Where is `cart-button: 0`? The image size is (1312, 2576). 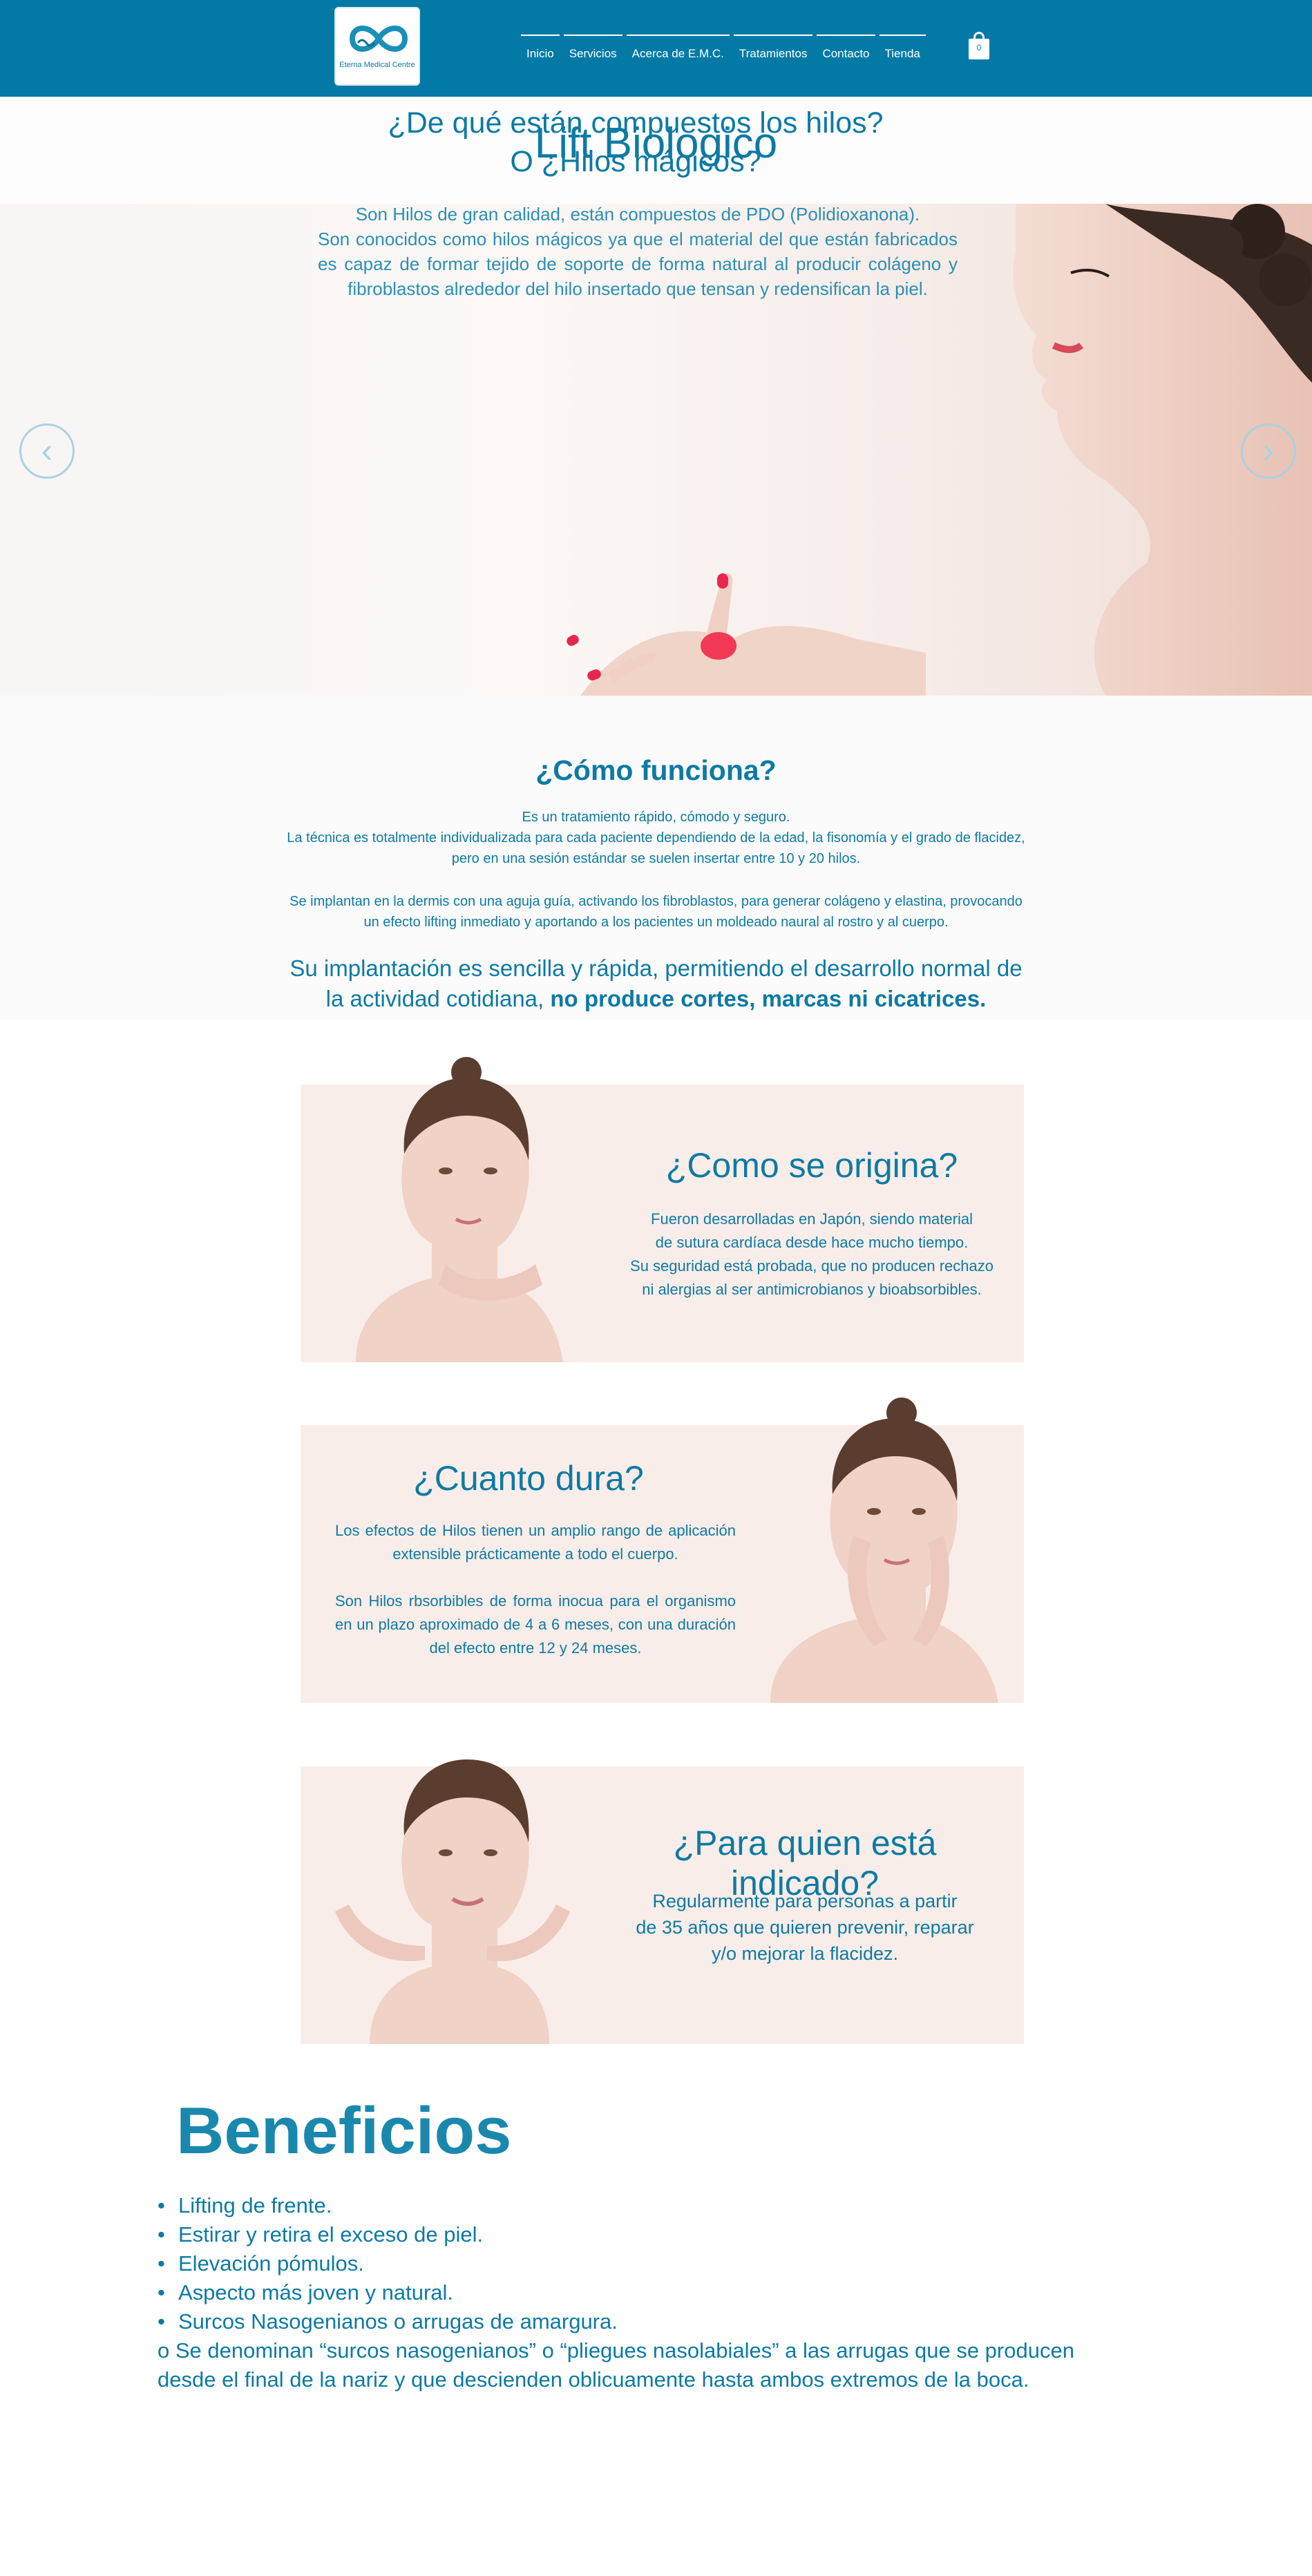 cart-button: 0 is located at coordinates (979, 45).